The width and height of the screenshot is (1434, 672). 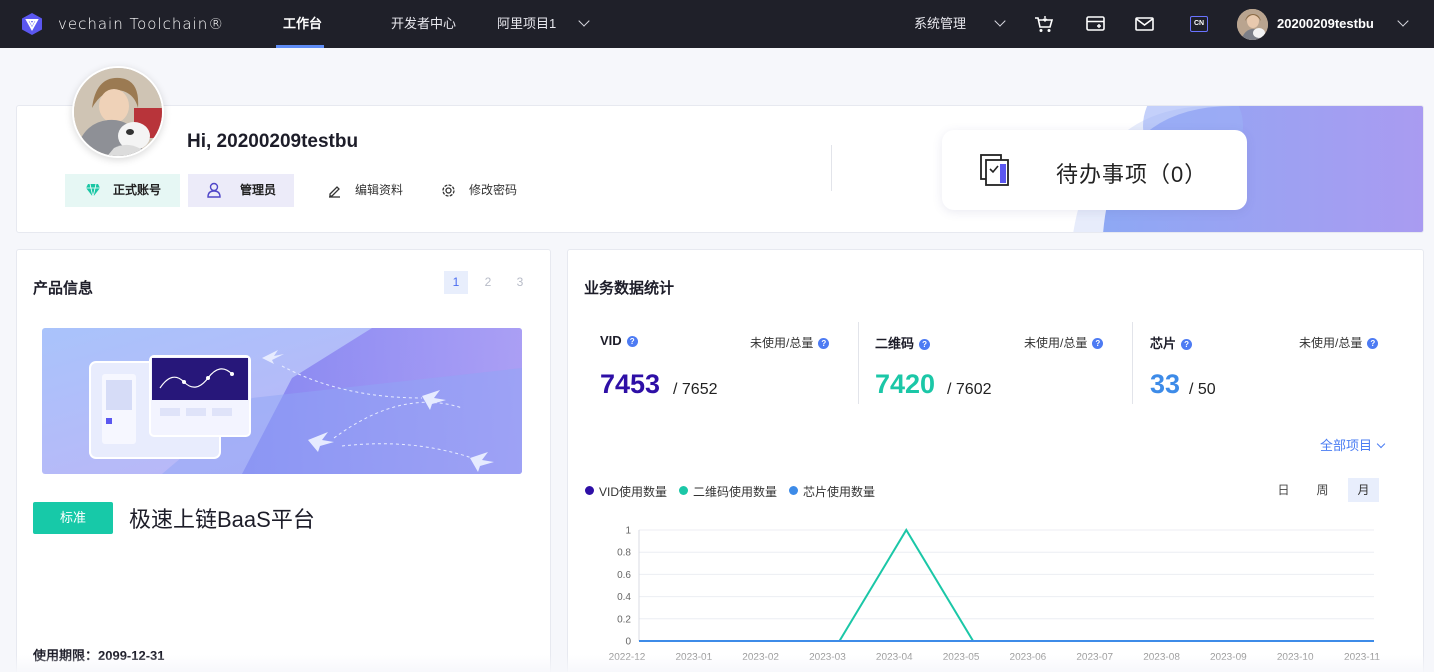 I want to click on y-tick-label: 0.2, so click(x=624, y=619).